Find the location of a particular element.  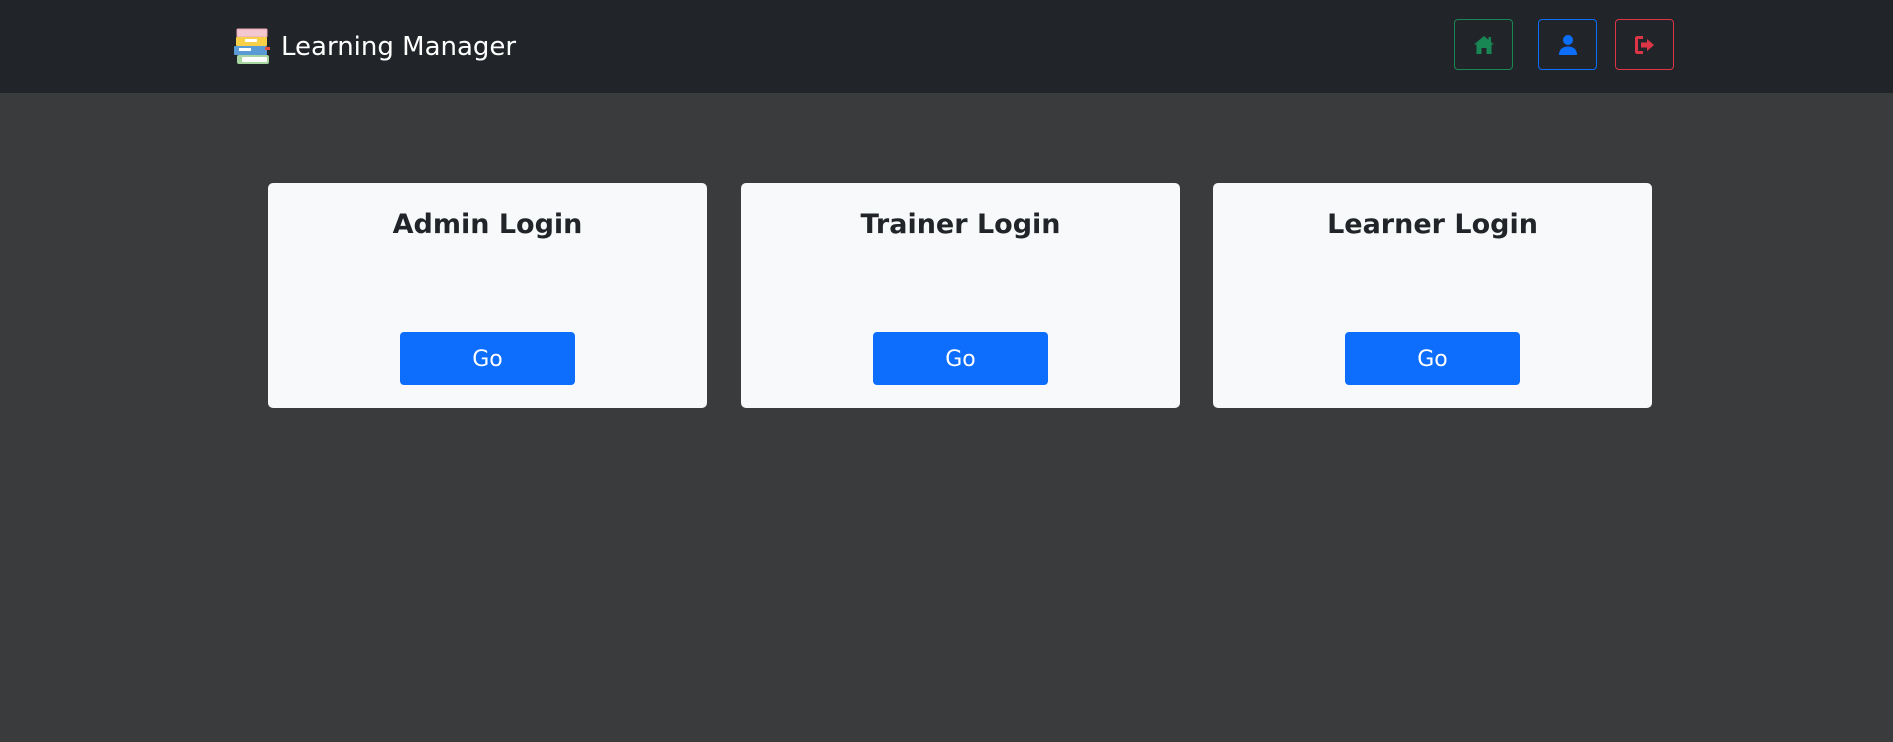

home-button is located at coordinates (1483, 44).